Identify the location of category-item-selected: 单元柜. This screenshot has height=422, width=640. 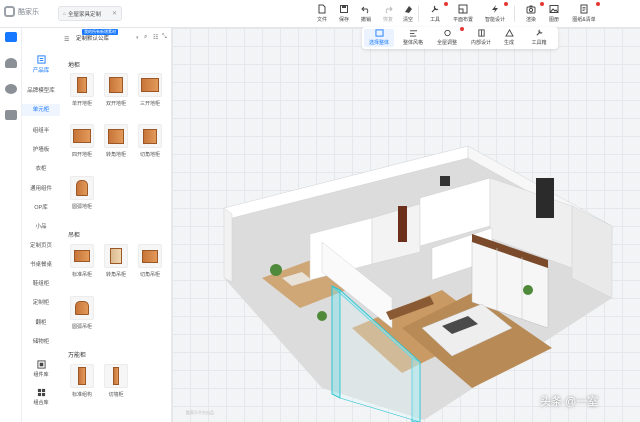
(41, 110).